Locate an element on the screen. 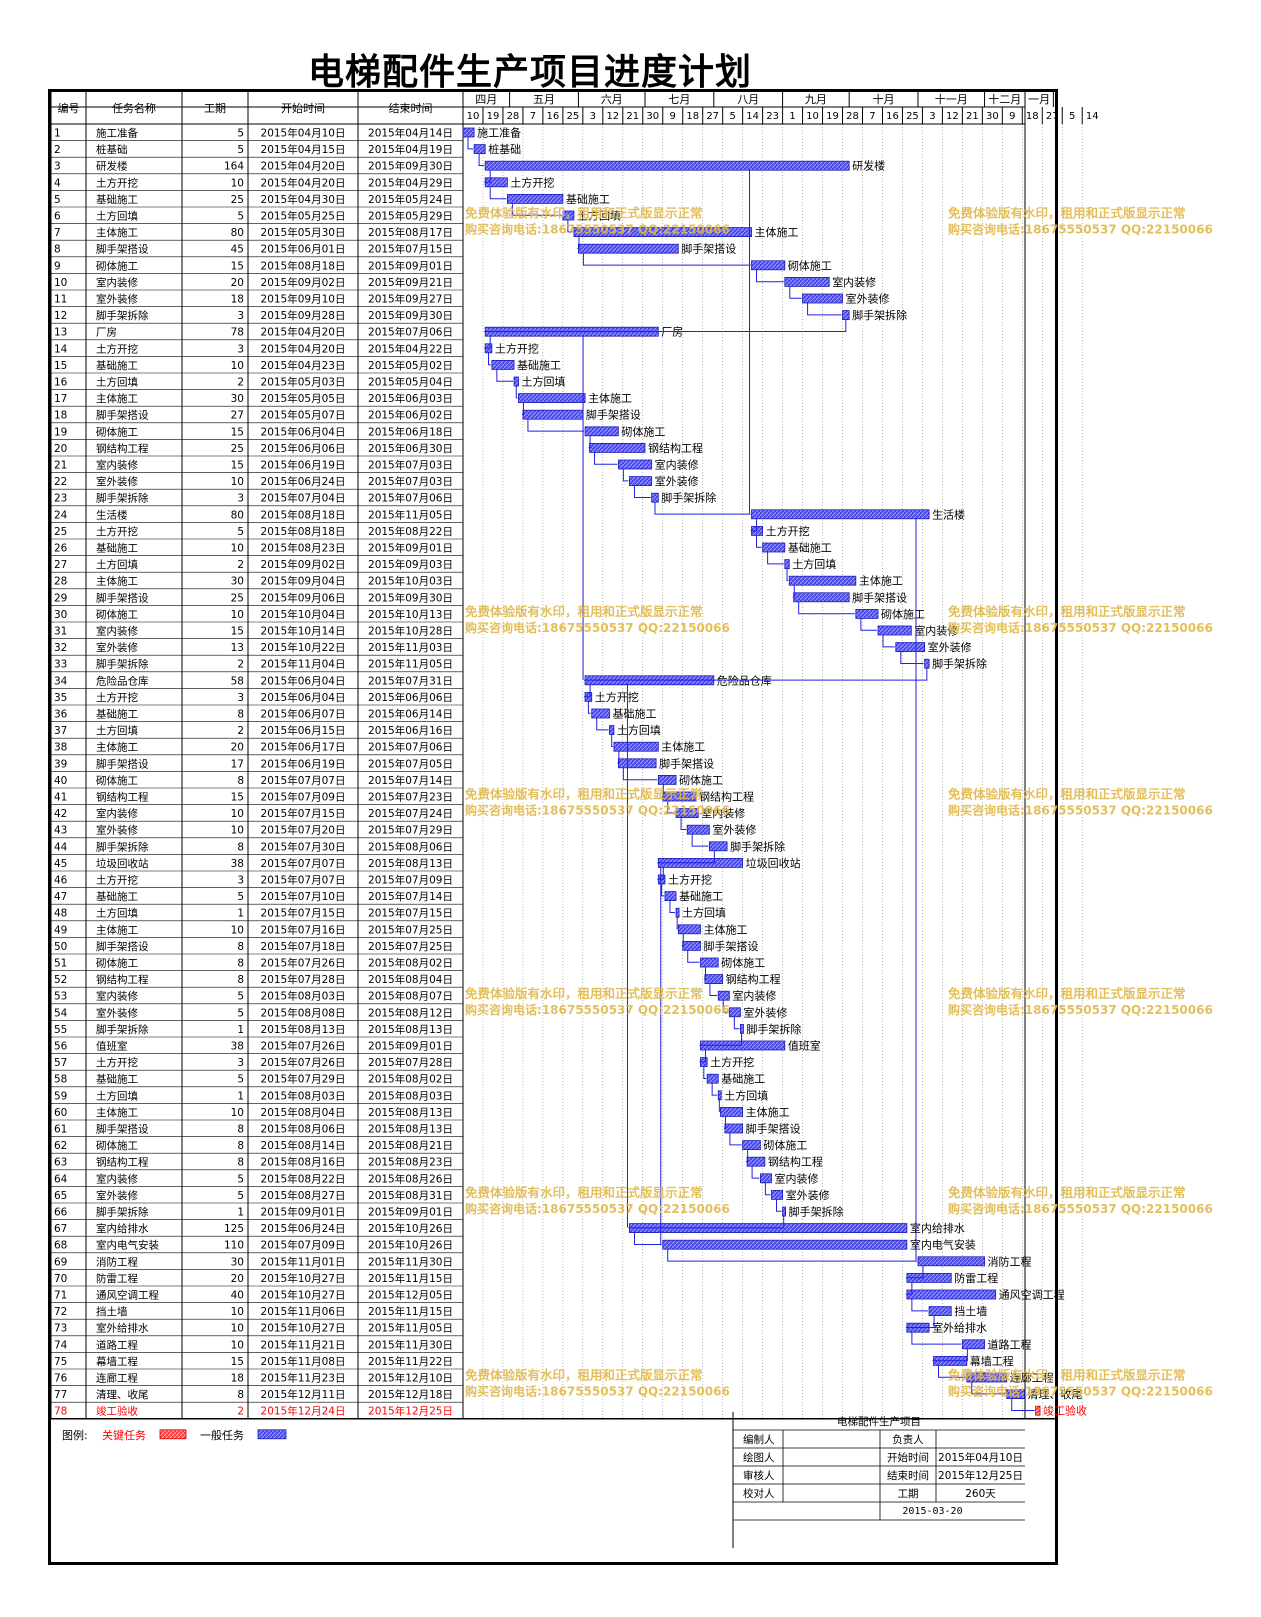  day-label: 18 is located at coordinates (692, 116).